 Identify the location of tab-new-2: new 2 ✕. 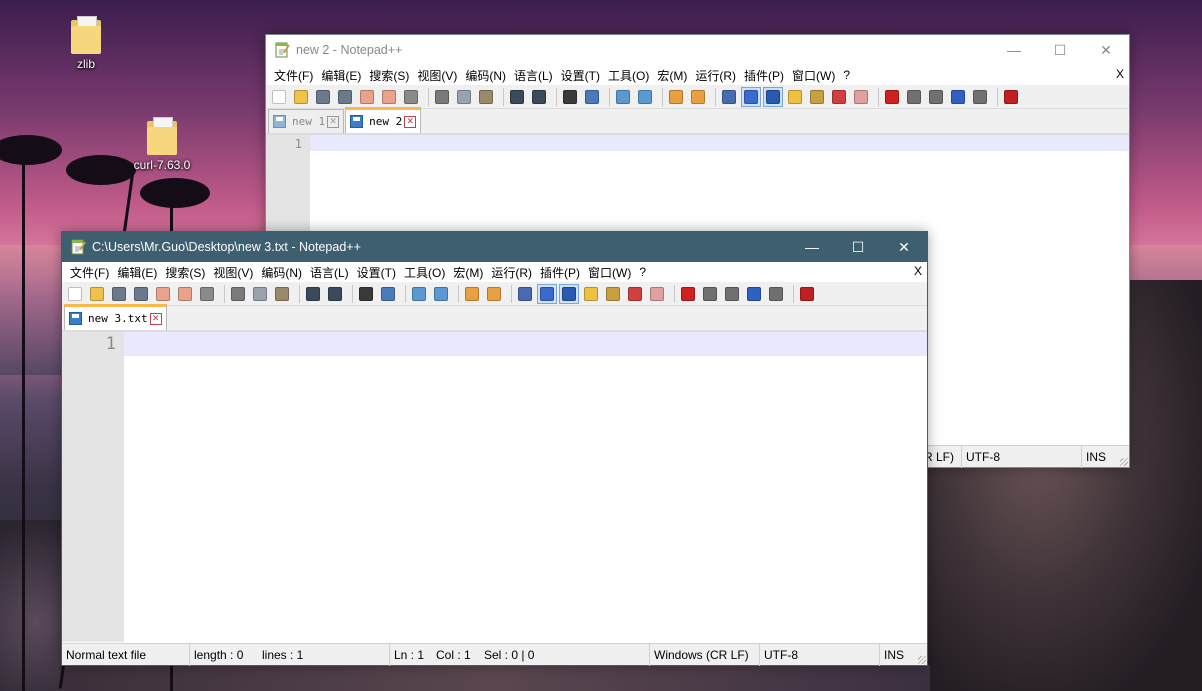
(383, 120).